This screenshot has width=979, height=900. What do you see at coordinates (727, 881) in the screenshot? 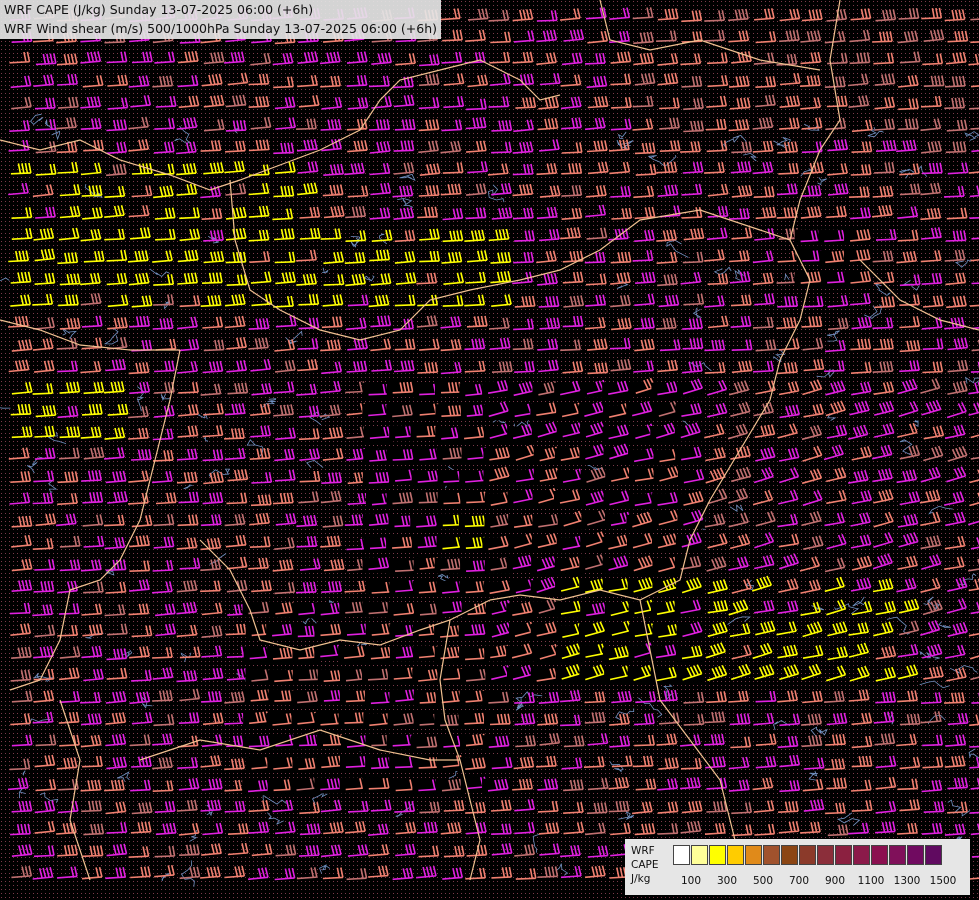
I see `legend-tick-label: 300` at bounding box center [727, 881].